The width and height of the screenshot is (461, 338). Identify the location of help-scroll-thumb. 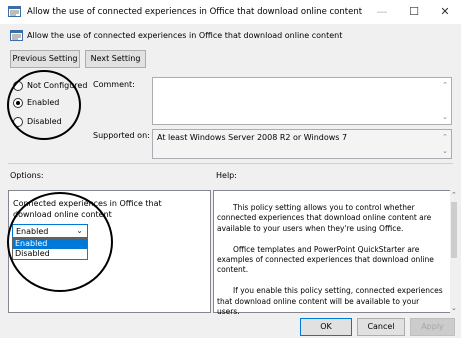
(454, 230).